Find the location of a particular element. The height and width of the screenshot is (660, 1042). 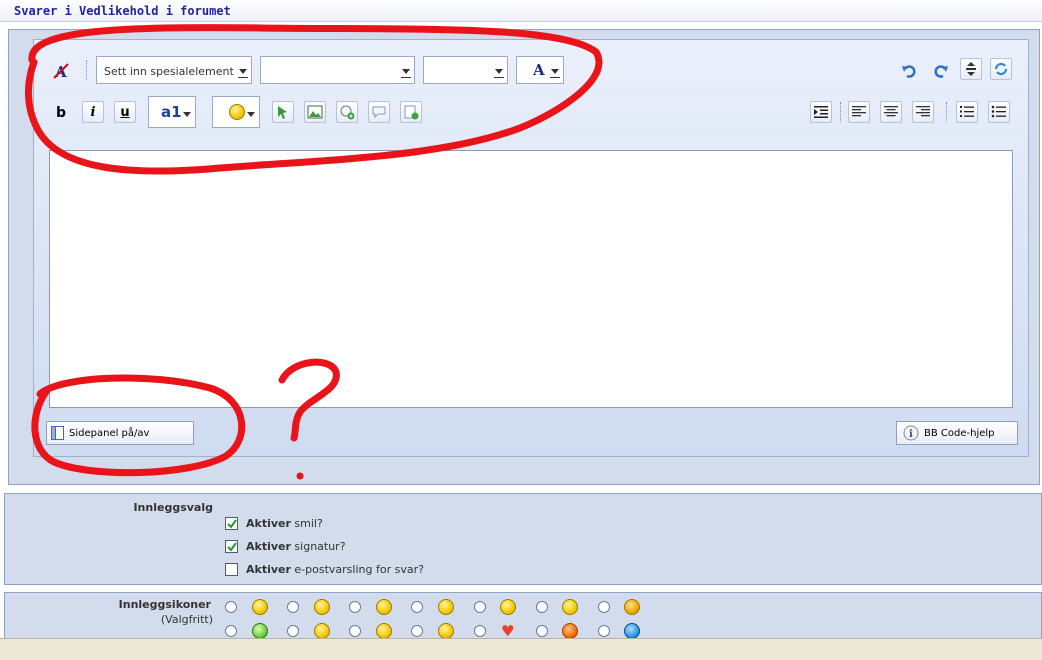

shocked-icon is located at coordinates (508, 607).